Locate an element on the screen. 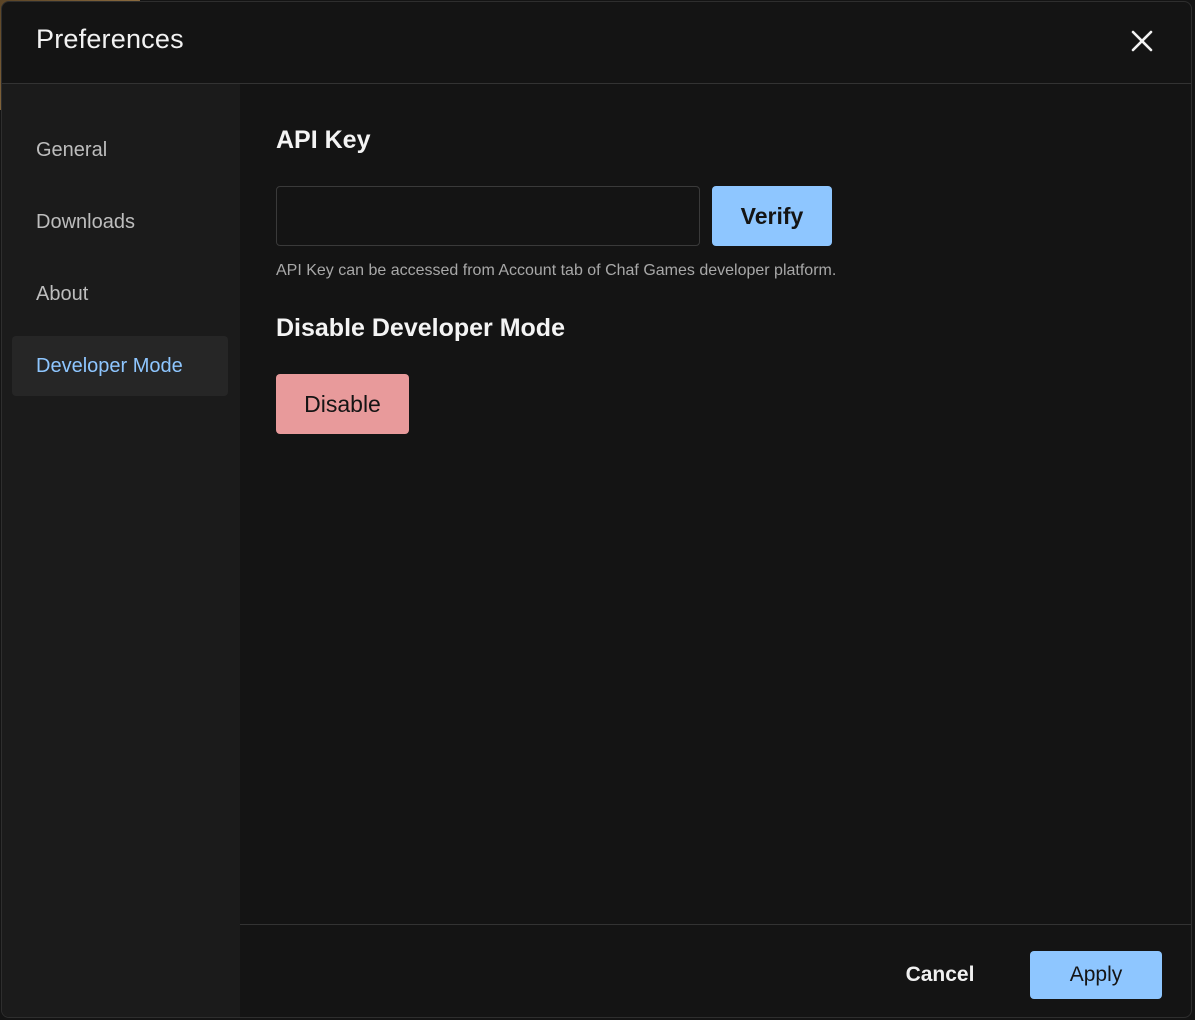 This screenshot has height=1020, width=1195. sidebar-item-downloads: Downloads is located at coordinates (120, 222).